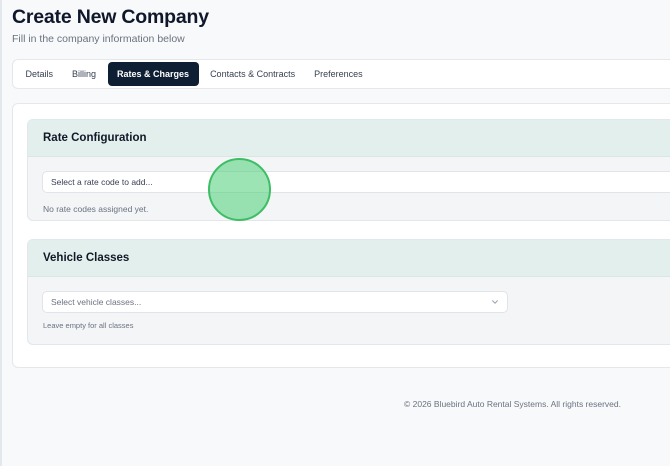  What do you see at coordinates (39, 74) in the screenshot?
I see `tab-details: Details` at bounding box center [39, 74].